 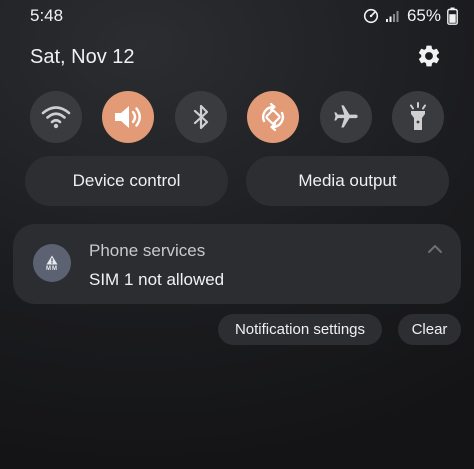 I want to click on airplane-icon, so click(x=345, y=116).